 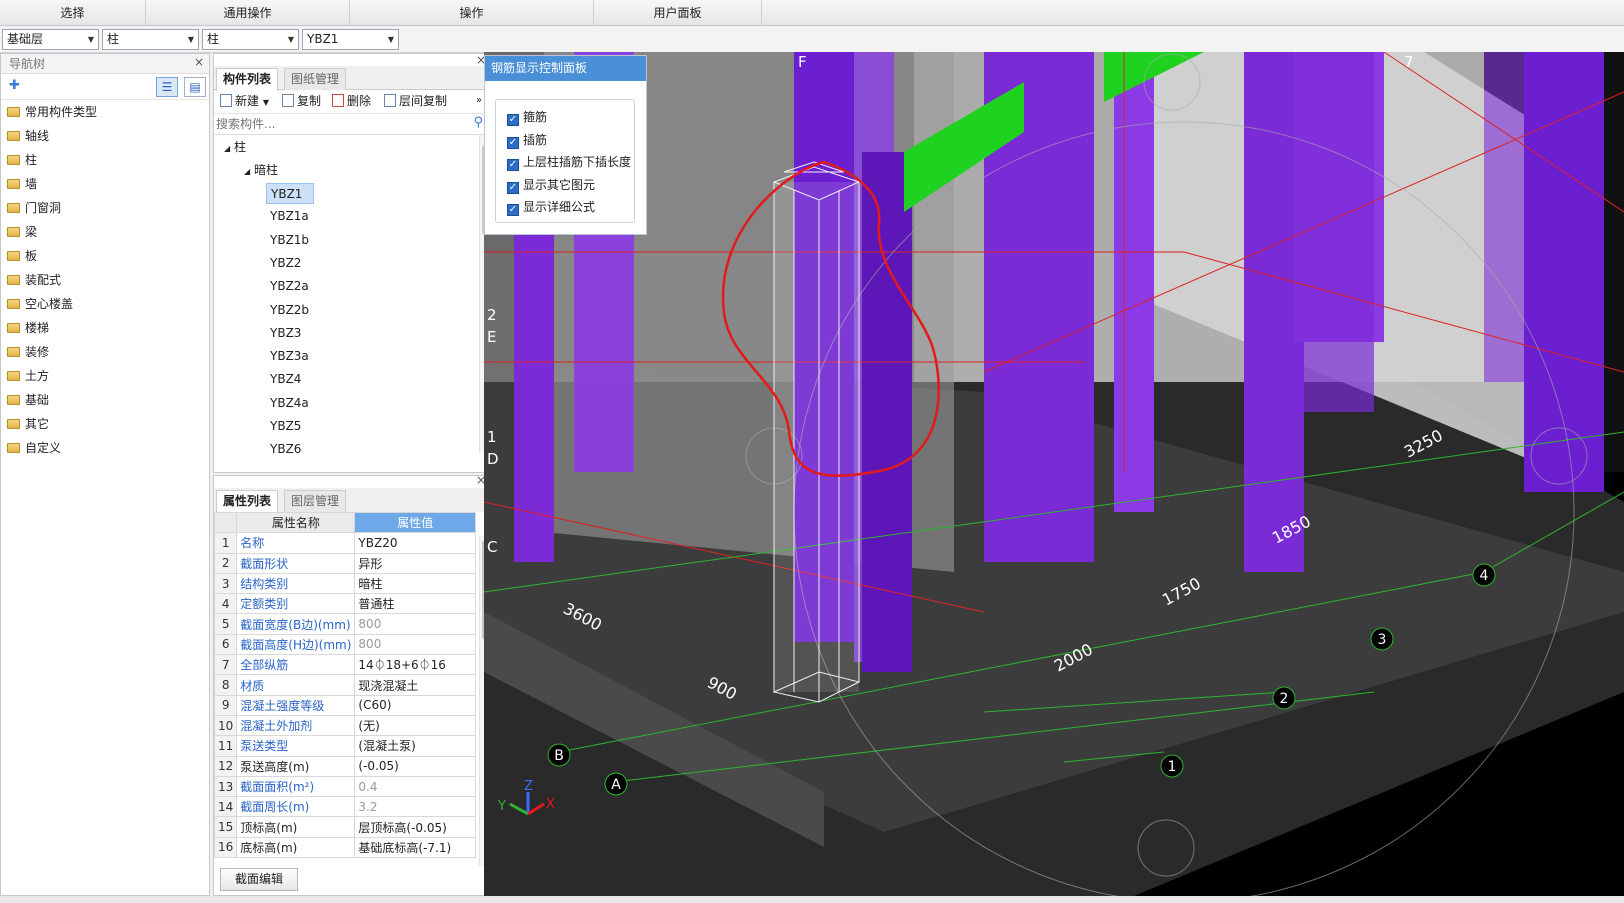 What do you see at coordinates (344, 786) in the screenshot?
I see `property-row: 13 截面面积(m²) 0.4` at bounding box center [344, 786].